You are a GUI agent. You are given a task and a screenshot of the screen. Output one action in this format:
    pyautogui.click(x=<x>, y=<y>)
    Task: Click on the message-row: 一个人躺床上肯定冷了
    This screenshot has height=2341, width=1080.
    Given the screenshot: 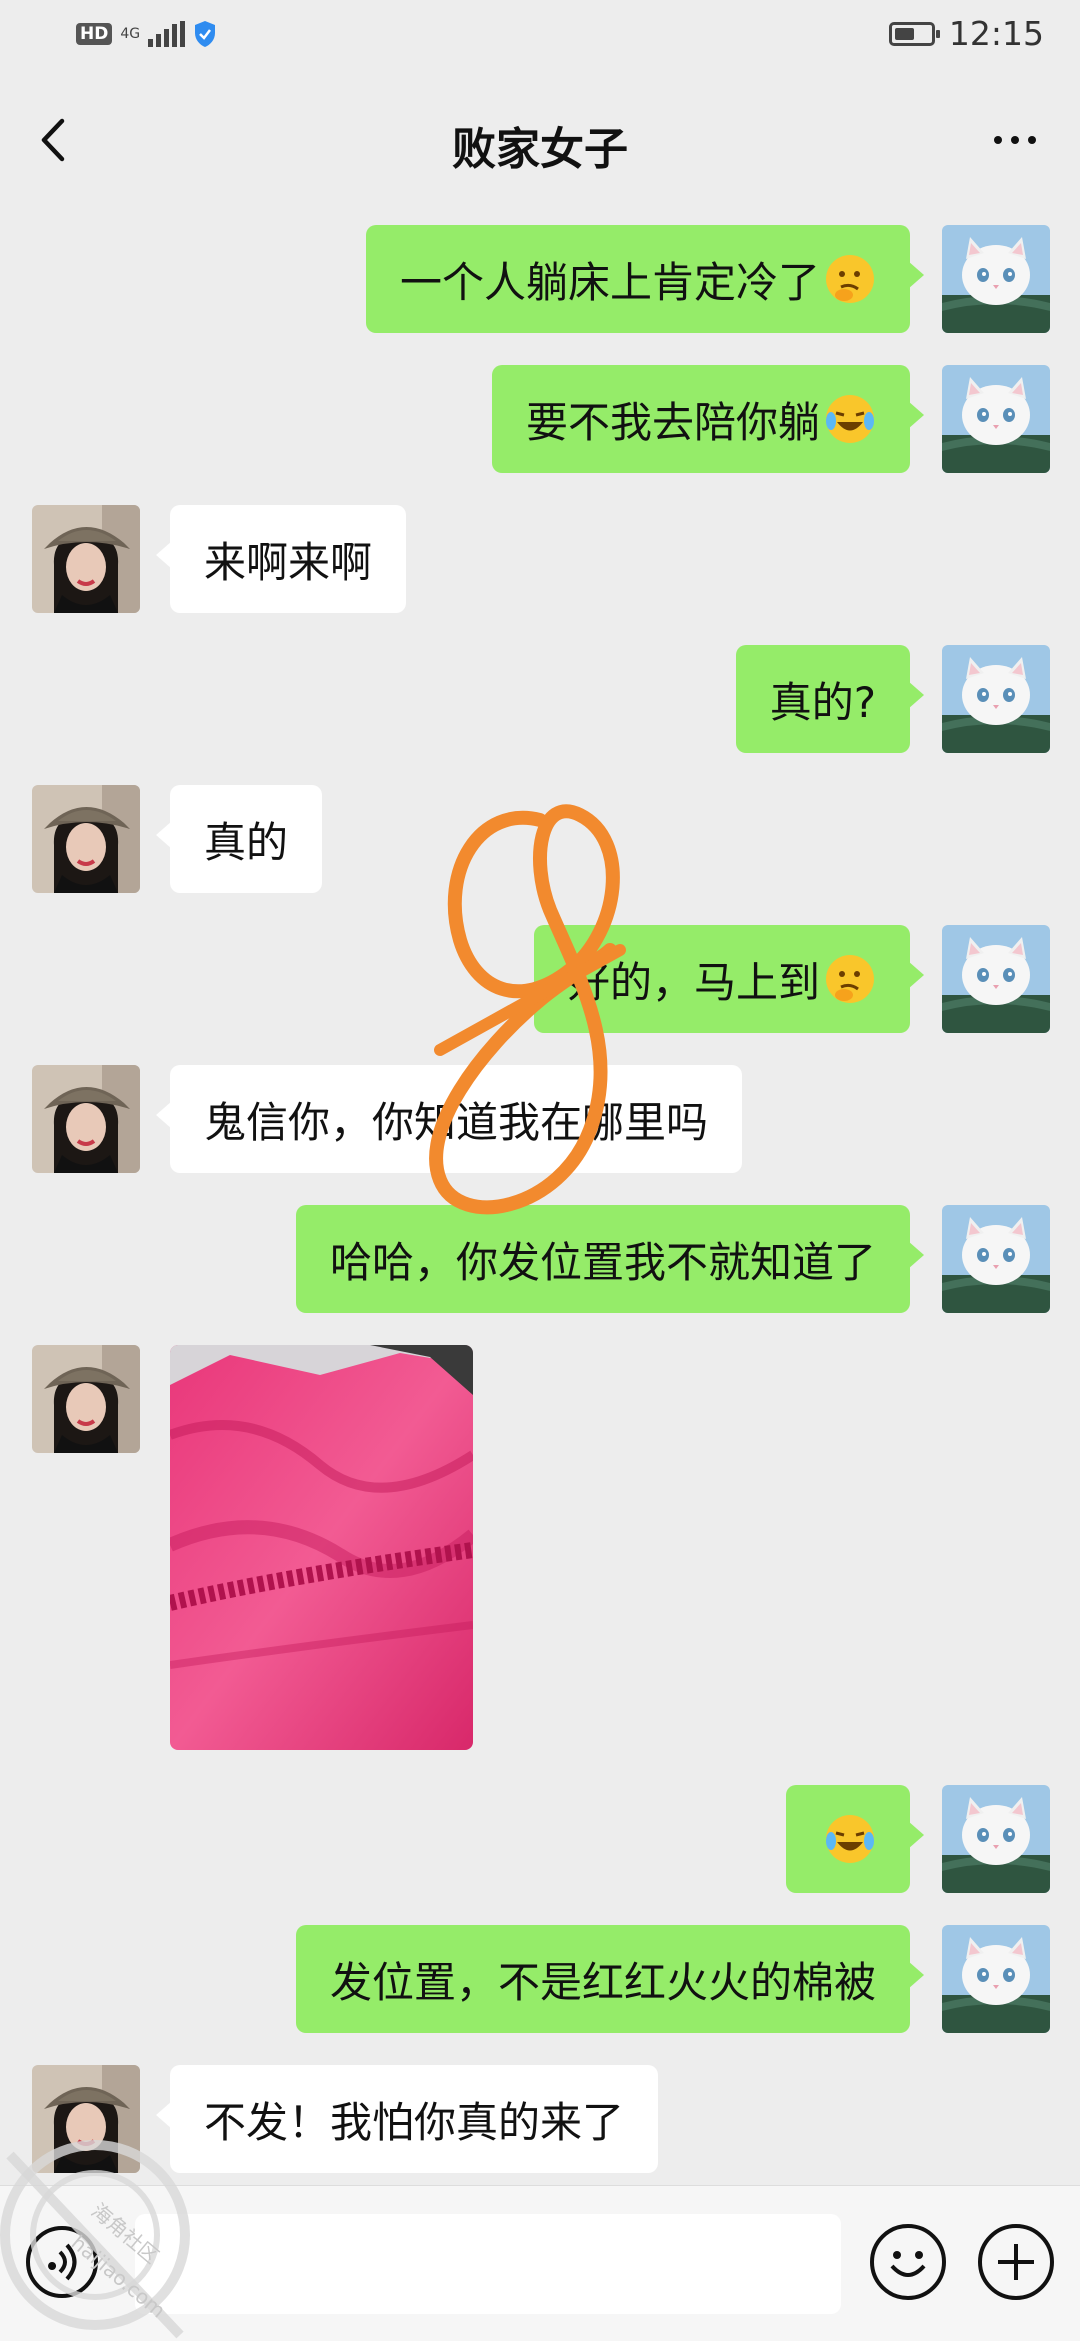 What is the action you would take?
    pyautogui.click(x=540, y=280)
    